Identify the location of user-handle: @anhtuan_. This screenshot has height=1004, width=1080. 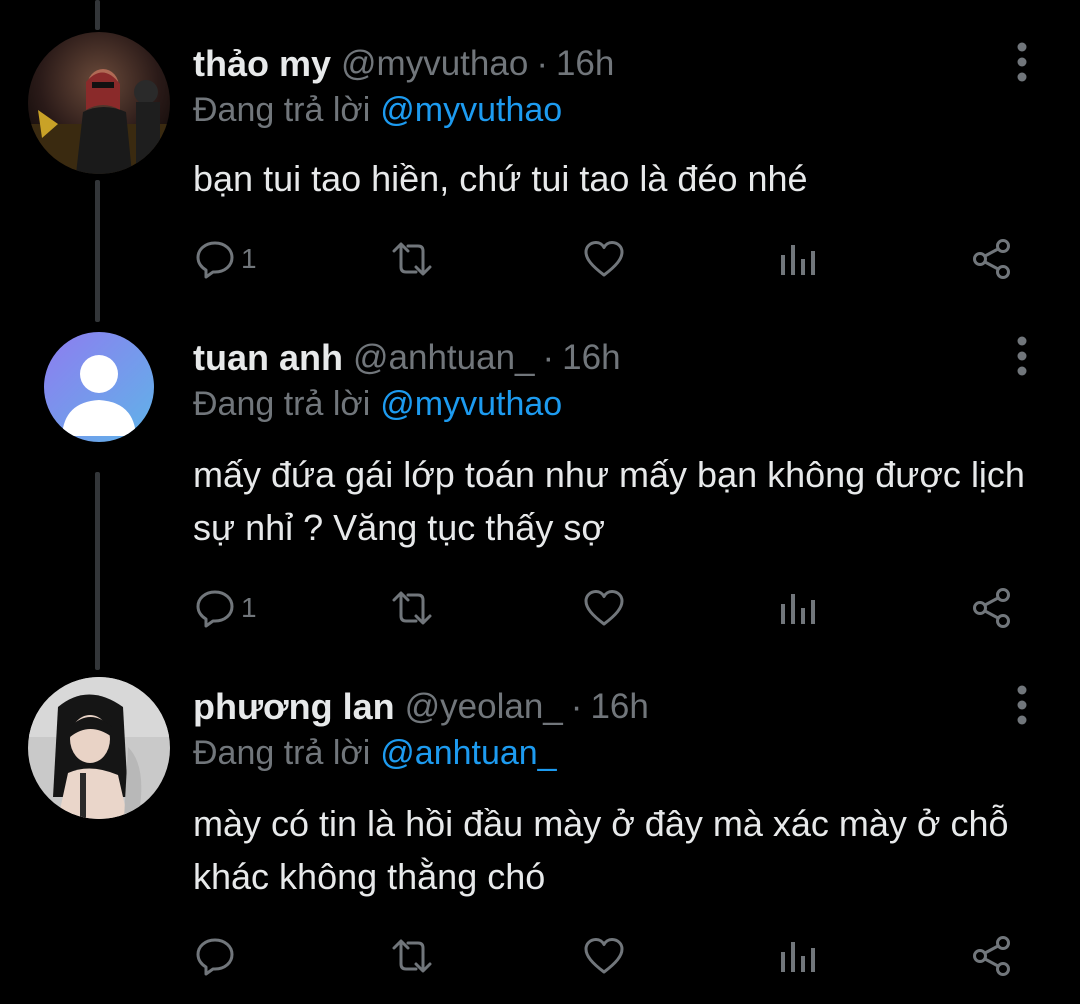
(444, 358).